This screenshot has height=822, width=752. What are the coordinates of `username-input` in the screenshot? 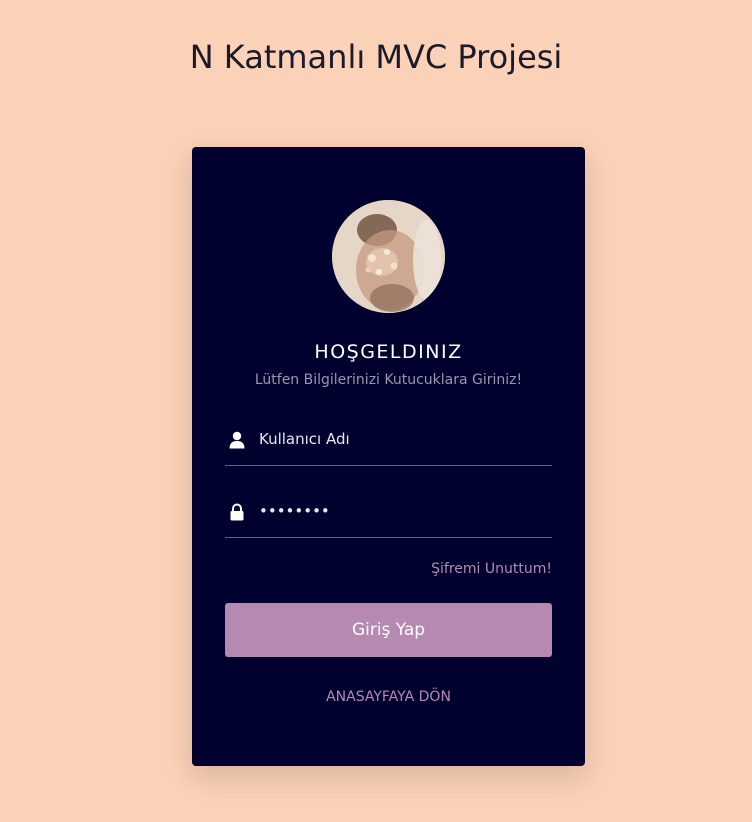 It's located at (399, 439).